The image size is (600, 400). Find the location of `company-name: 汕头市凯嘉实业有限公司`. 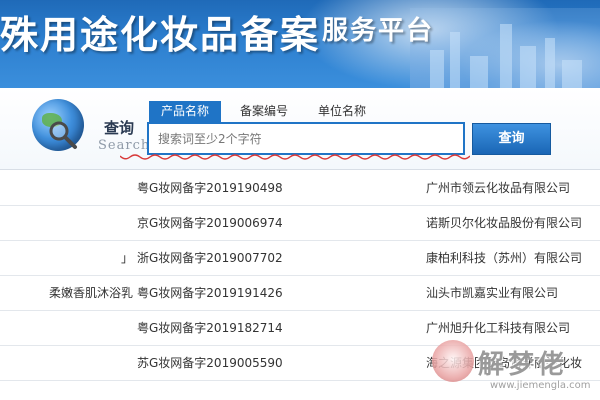

company-name: 汕头市凯嘉实业有限公司 is located at coordinates (492, 293).